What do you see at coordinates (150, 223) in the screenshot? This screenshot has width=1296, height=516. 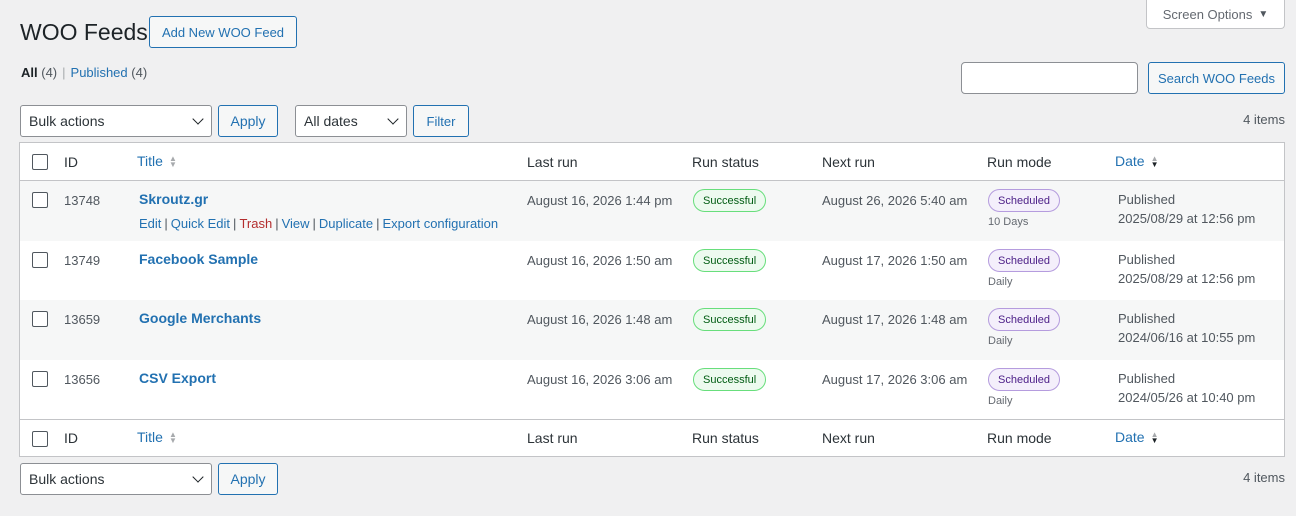 I see `edit-link: Edit` at bounding box center [150, 223].